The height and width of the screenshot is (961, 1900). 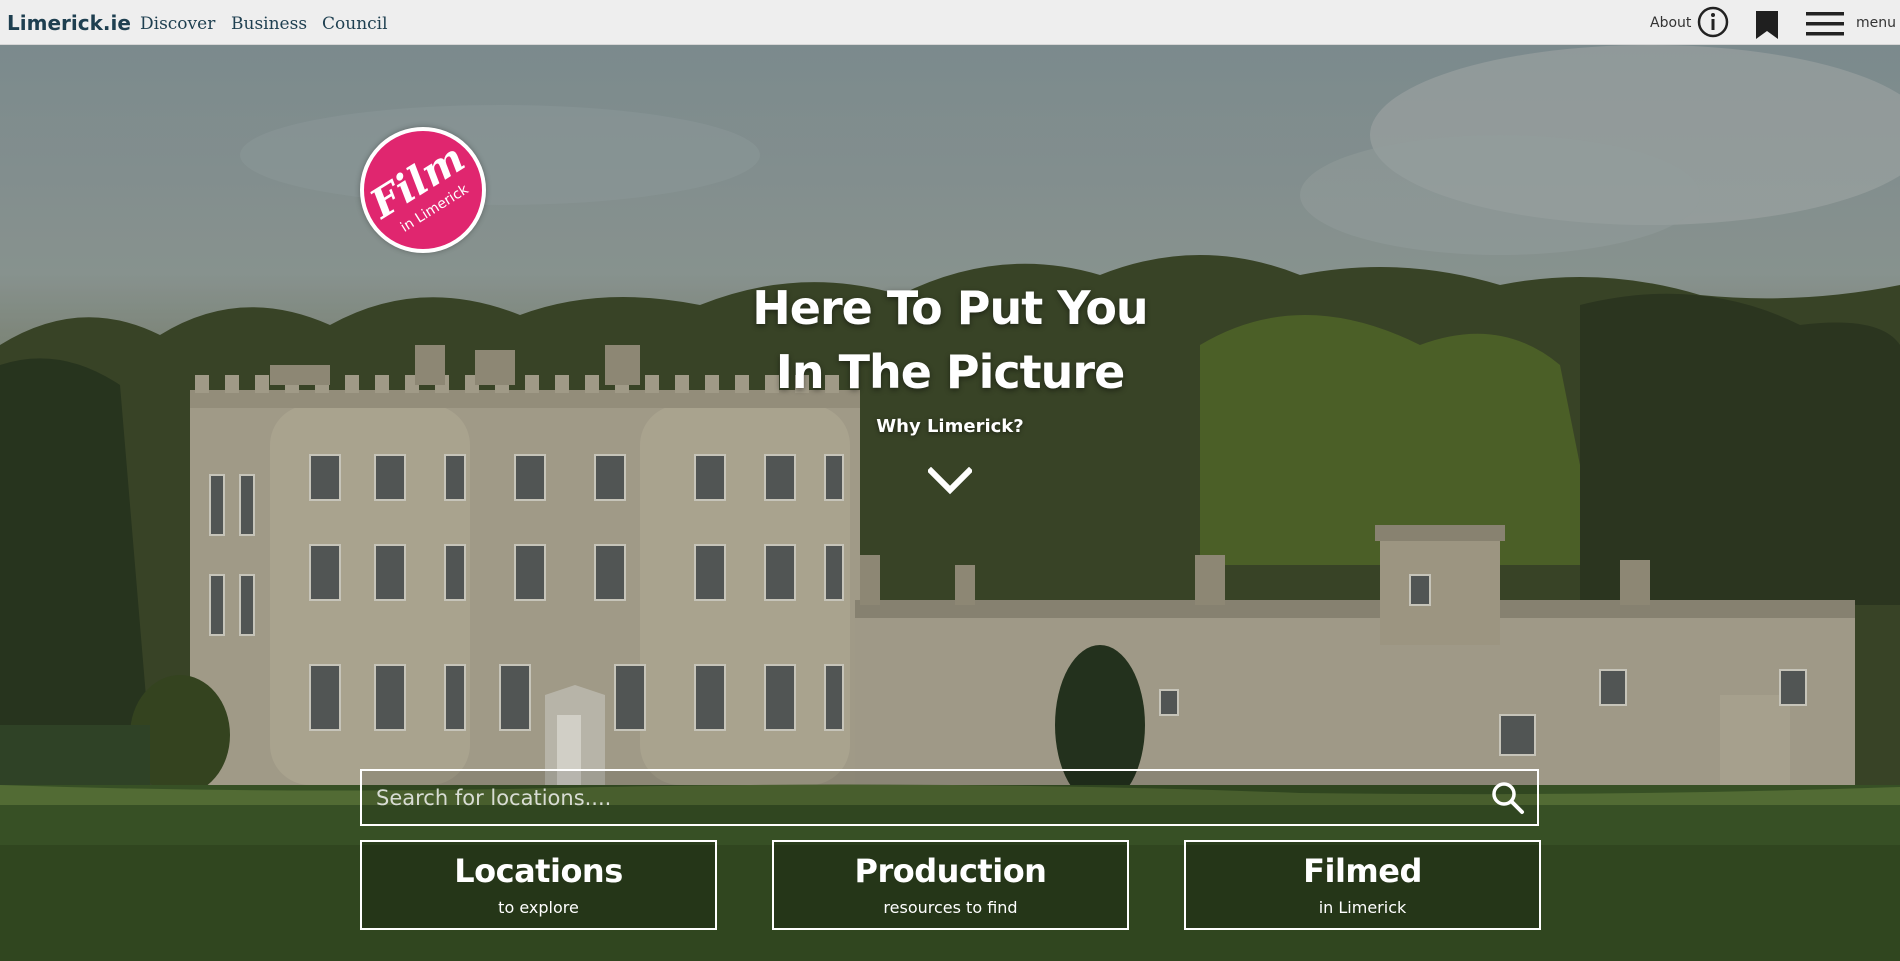 What do you see at coordinates (538, 907) in the screenshot?
I see `locations-subtitle: to explore` at bounding box center [538, 907].